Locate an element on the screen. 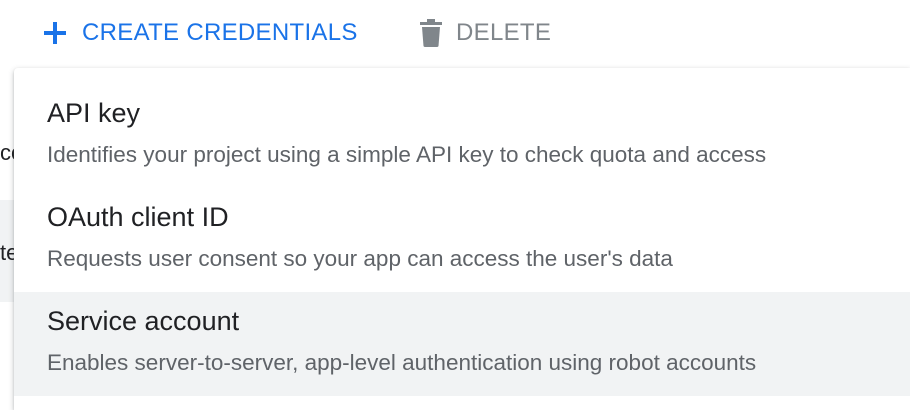 The height and width of the screenshot is (410, 910). create-credentials-label: CREATE CREDENTIALS is located at coordinates (220, 32).